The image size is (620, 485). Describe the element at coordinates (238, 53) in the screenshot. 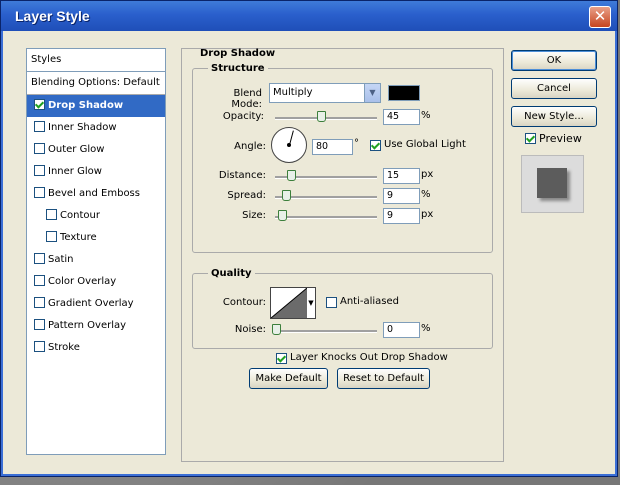

I see `drop-shadow-title: Drop Shadow` at that location.